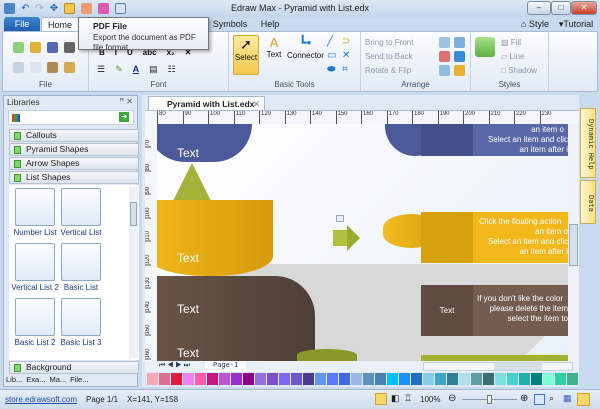  I want to click on quick-styles-icon, so click(485, 47).